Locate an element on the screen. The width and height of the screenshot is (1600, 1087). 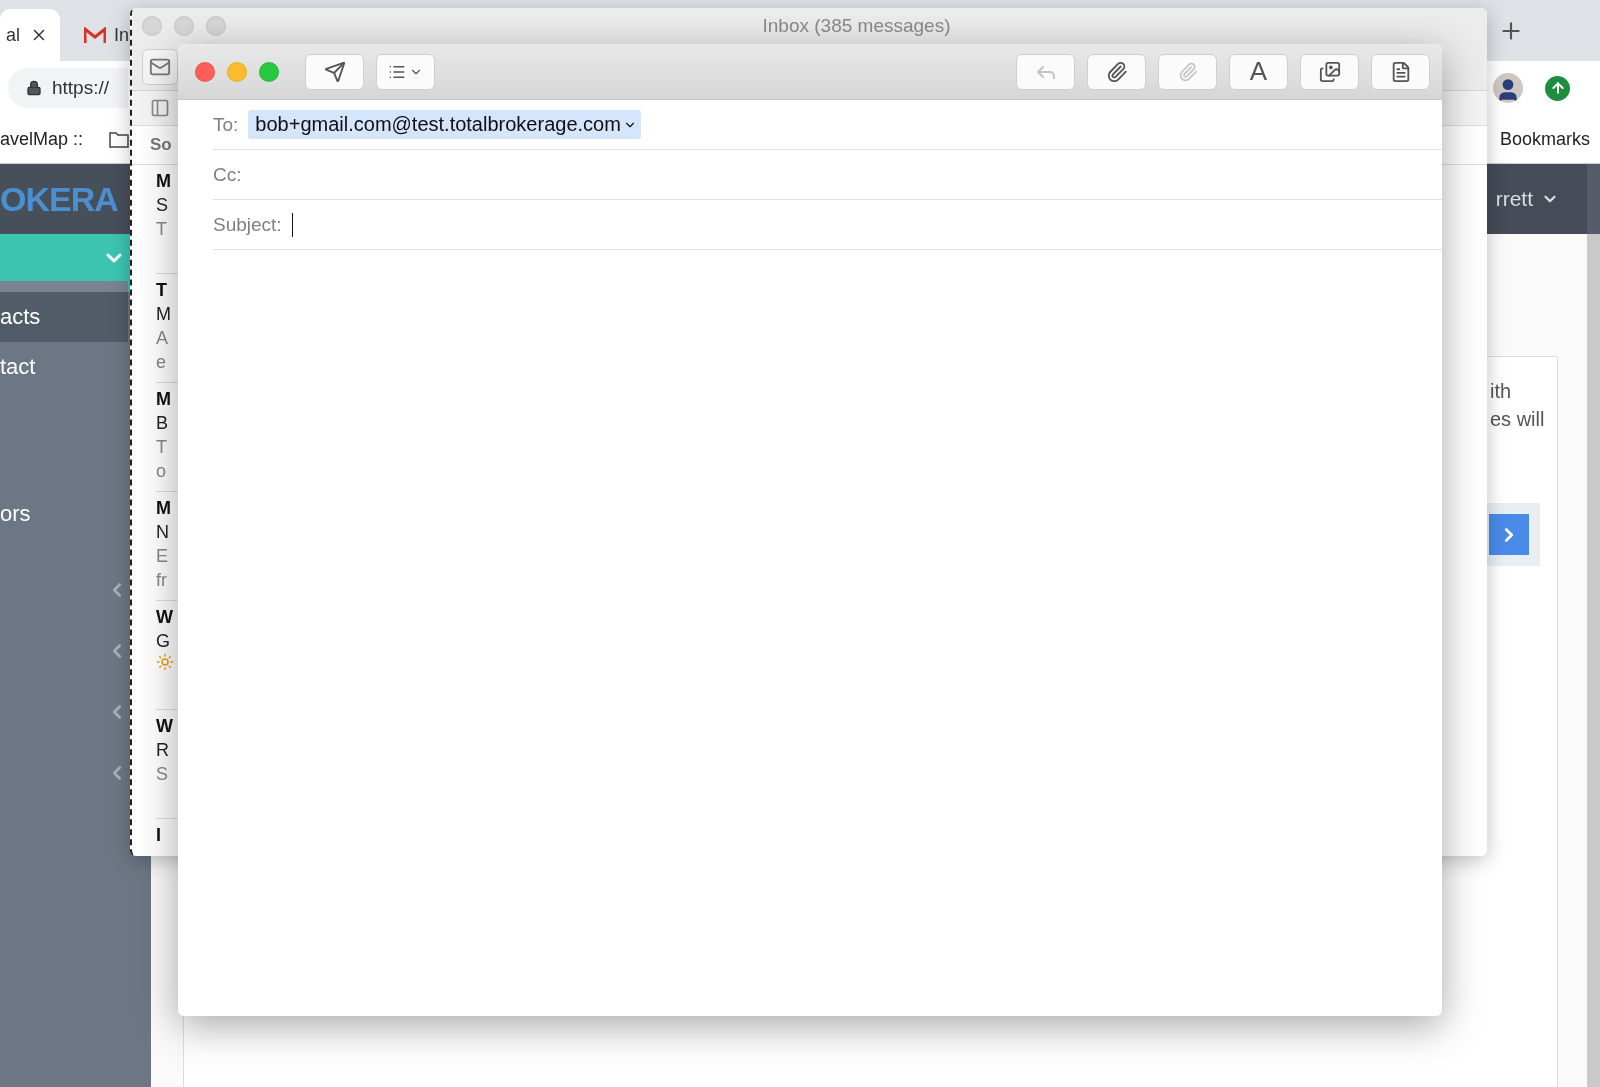
photo-browser-button is located at coordinates (1329, 71).